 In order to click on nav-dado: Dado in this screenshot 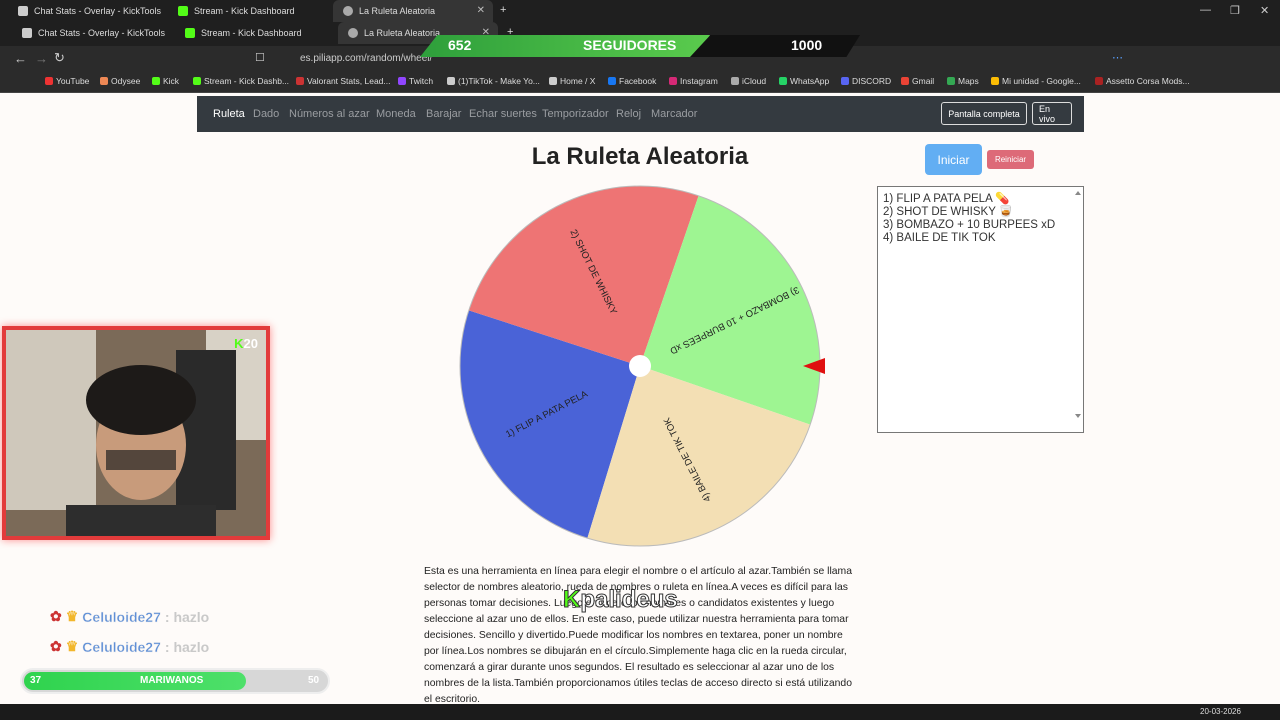, I will do `click(266, 114)`.